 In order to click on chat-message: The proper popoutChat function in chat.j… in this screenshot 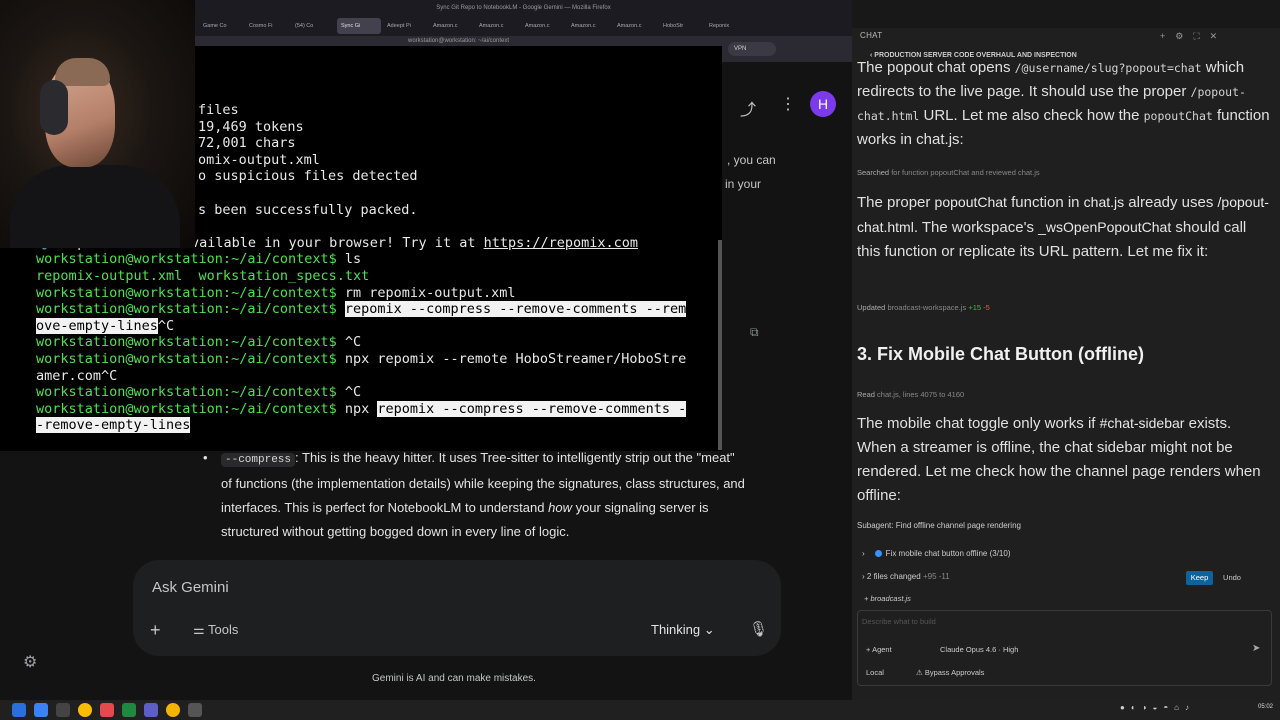, I will do `click(1063, 227)`.